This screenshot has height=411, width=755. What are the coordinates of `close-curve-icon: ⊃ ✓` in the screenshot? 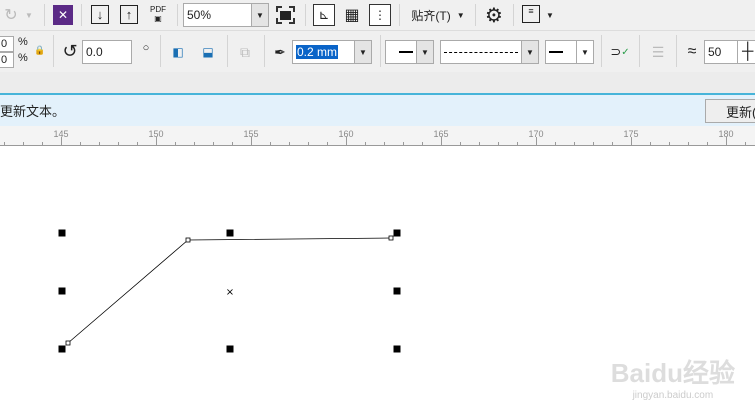 It's located at (620, 52).